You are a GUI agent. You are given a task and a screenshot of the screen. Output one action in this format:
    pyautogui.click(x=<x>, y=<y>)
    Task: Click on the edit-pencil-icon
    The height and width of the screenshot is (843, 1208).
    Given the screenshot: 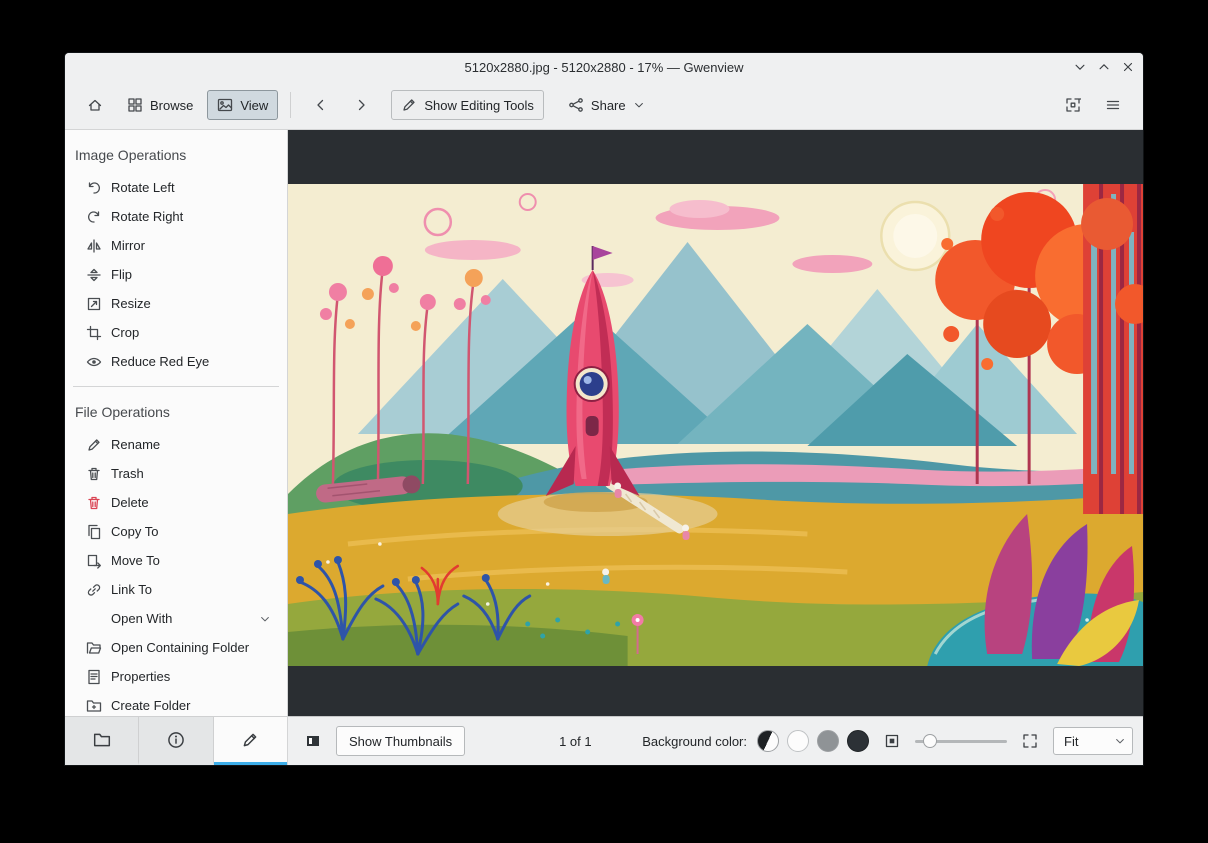 What is the action you would take?
    pyautogui.click(x=250, y=740)
    